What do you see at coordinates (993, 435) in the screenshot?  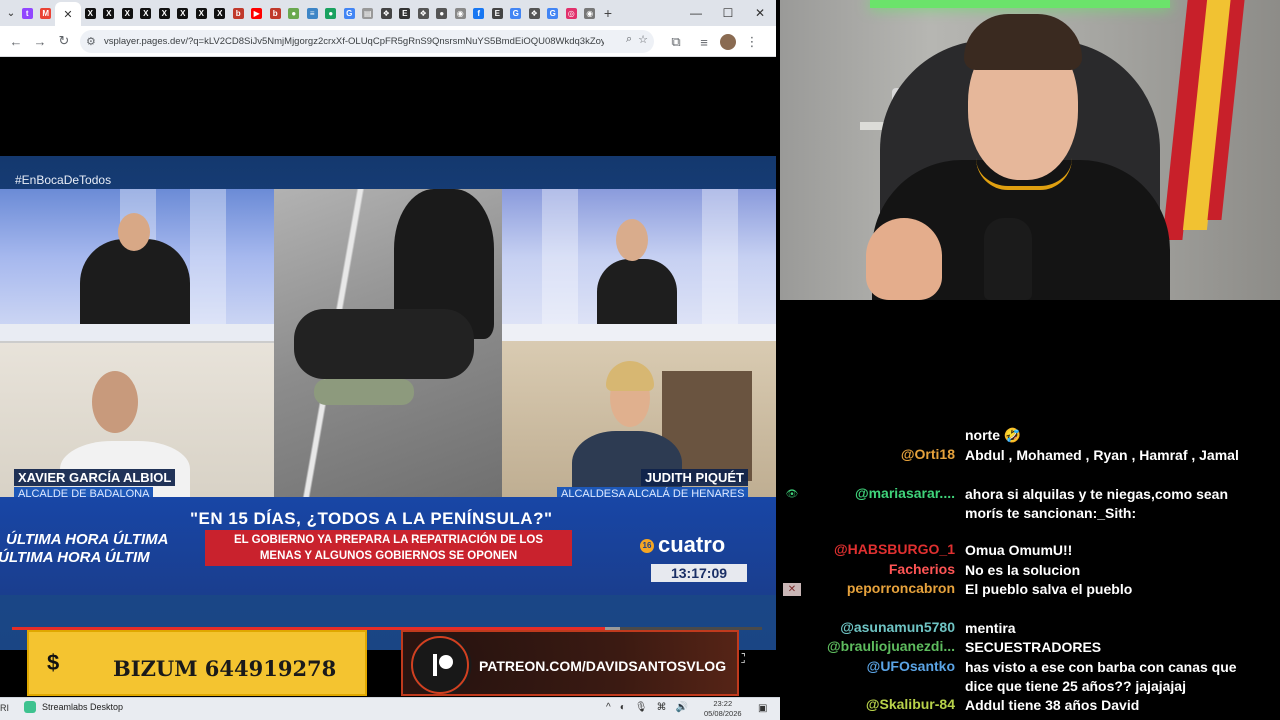 I see `chat-text: norte 🤣` at bounding box center [993, 435].